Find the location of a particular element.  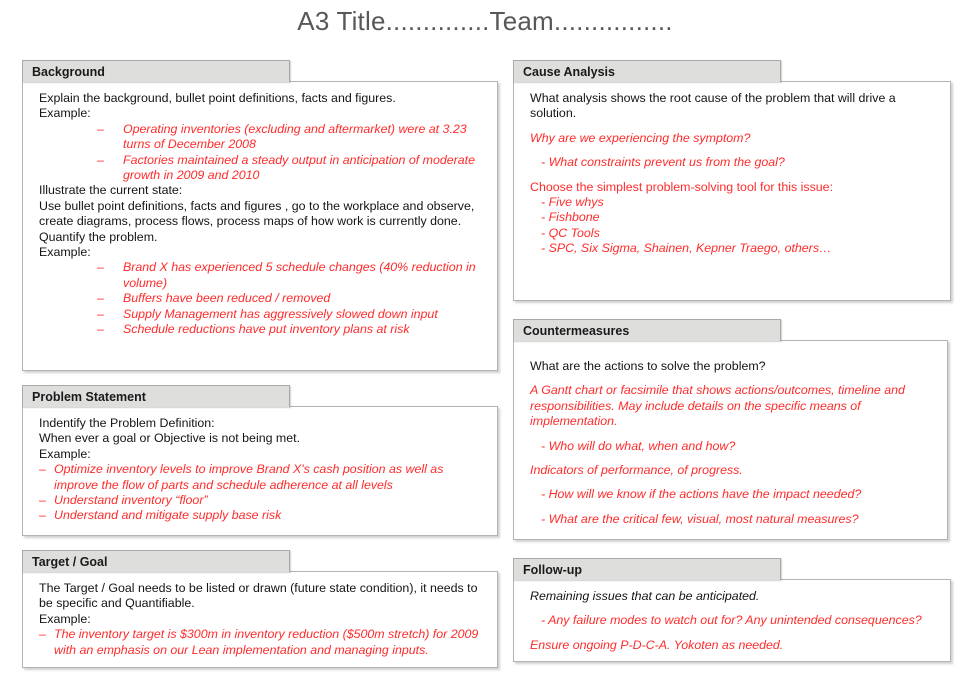

problem-bullet-2: – Understand inventory “floor” is located at coordinates (262, 500).